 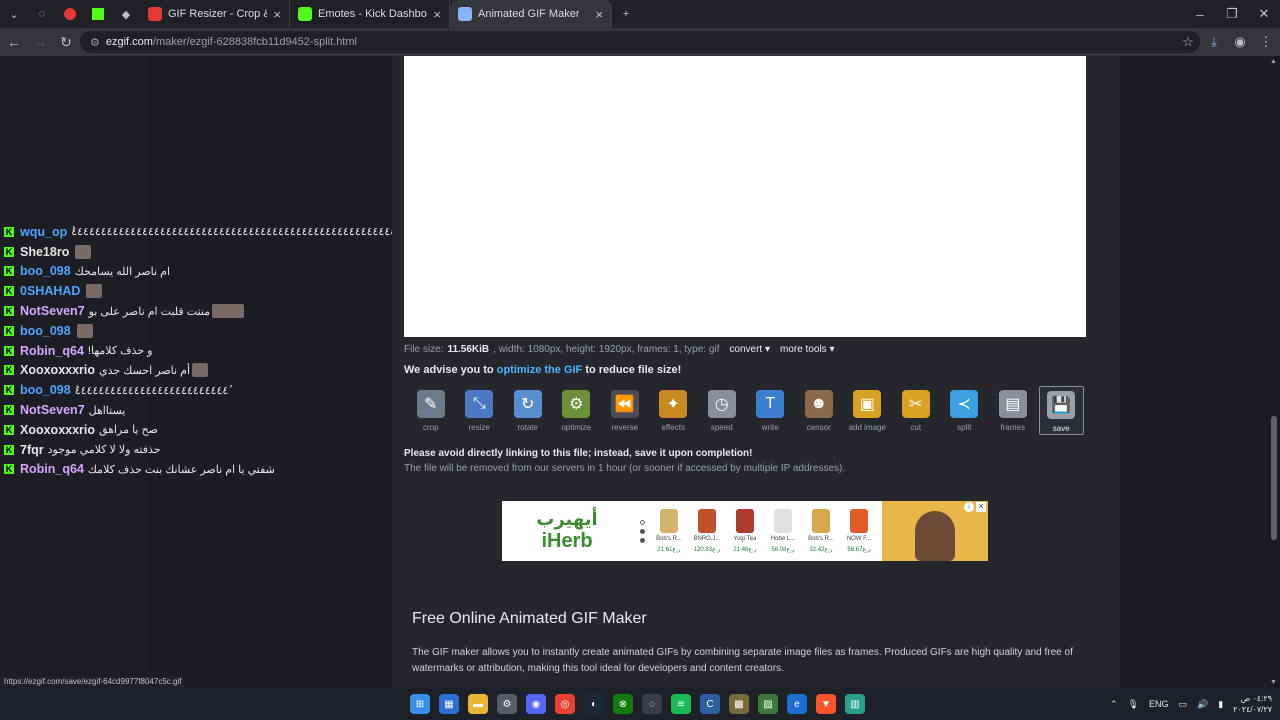 I want to click on url-host: ezgif.com, so click(x=129, y=42).